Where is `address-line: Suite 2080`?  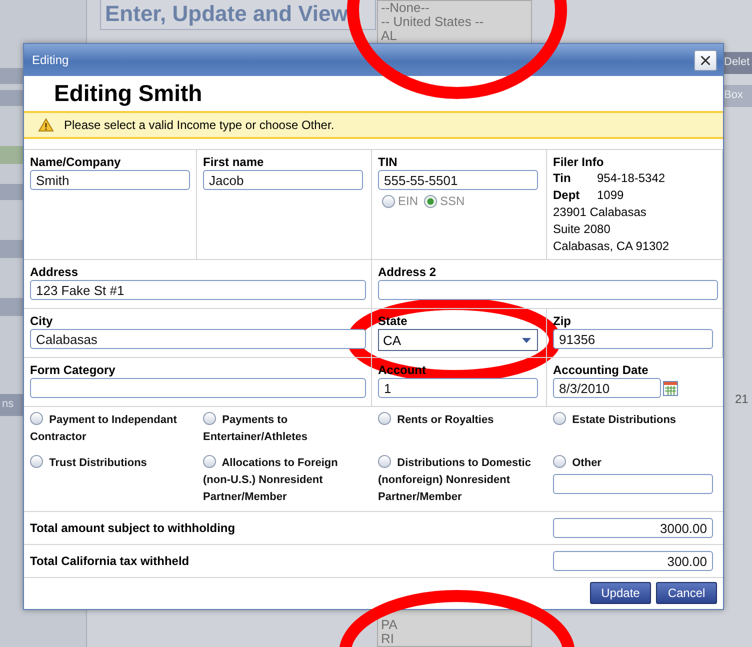 address-line: Suite 2080 is located at coordinates (582, 229).